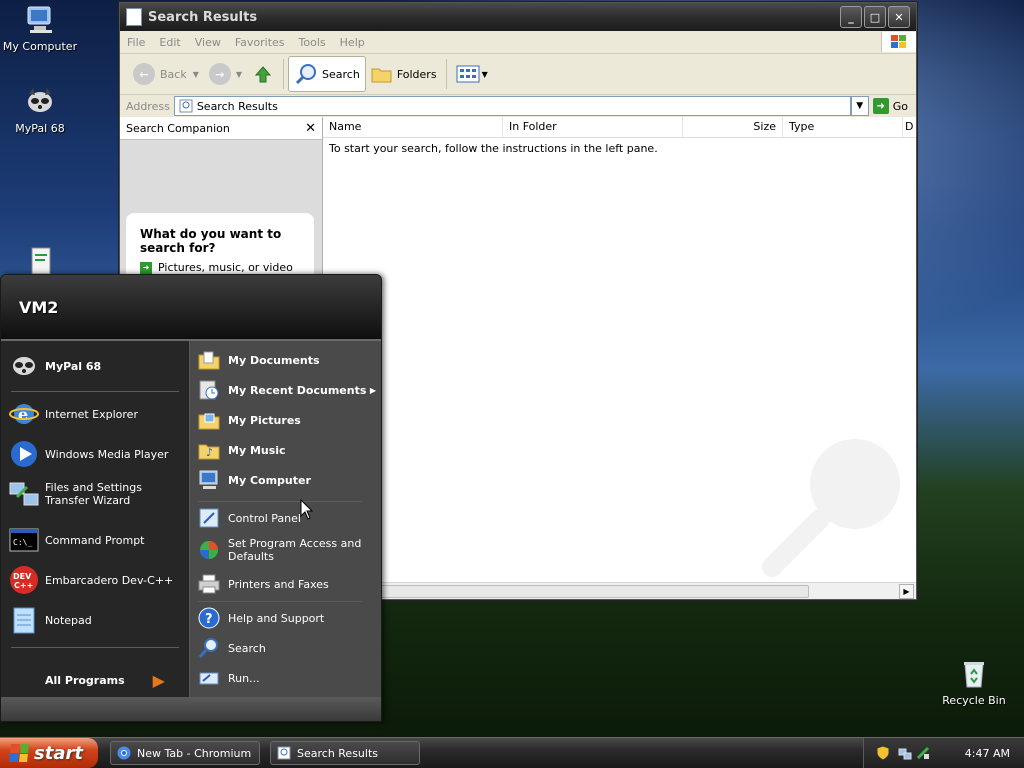 This screenshot has height=768, width=1024. I want to click on place-help-support: ? Help and Support, so click(287, 618).